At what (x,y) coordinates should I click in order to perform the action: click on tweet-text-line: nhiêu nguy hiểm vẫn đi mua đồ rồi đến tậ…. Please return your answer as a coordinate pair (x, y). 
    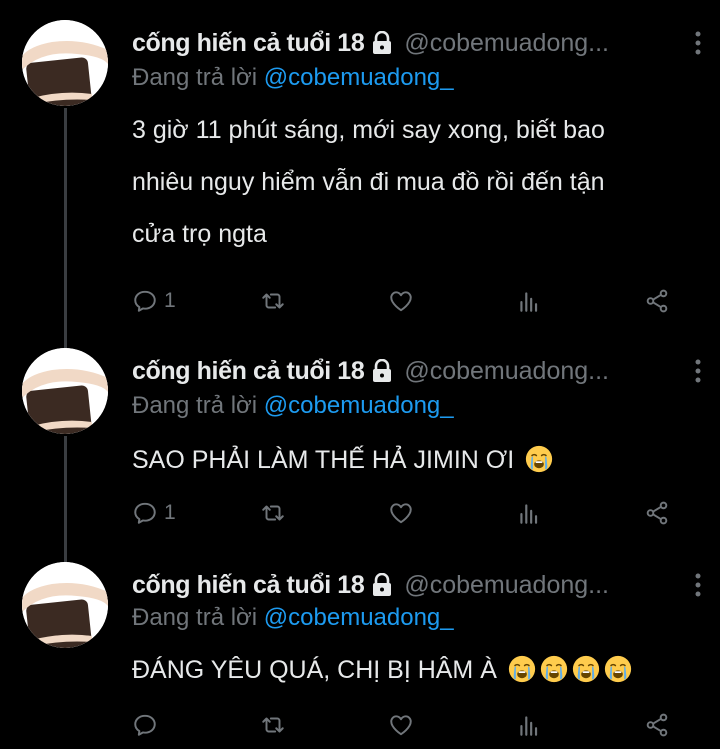
    Looking at the image, I should click on (368, 182).